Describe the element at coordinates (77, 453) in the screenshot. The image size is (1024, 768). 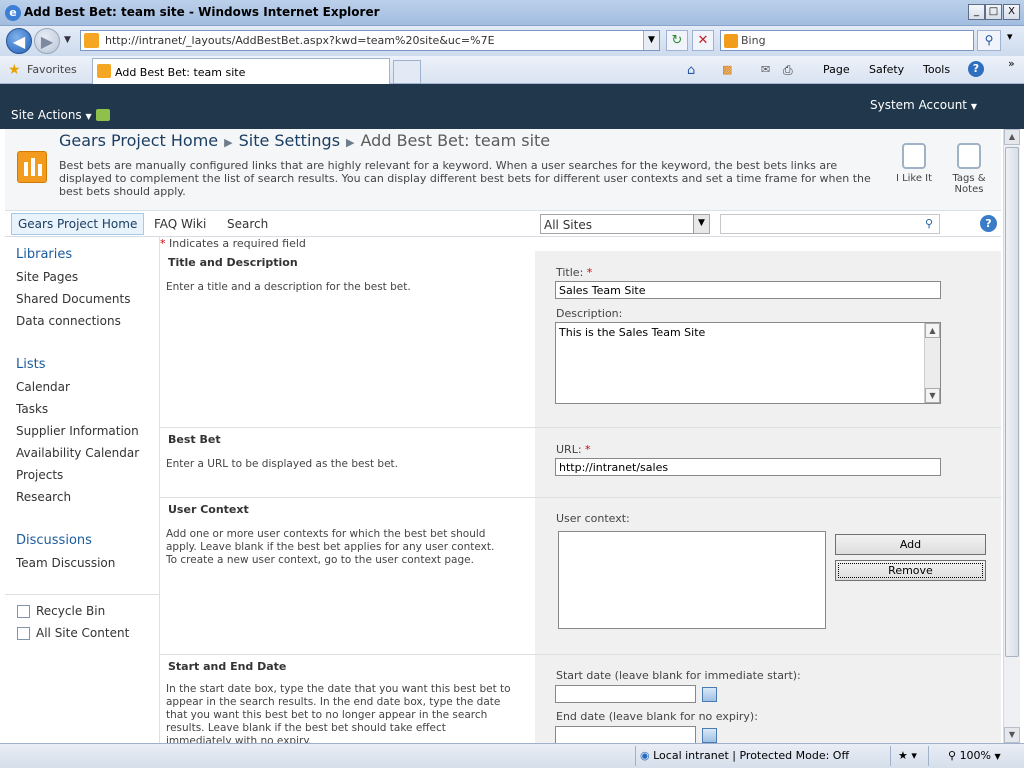
I see `nav-availability-calendar: Availability Calendar` at that location.